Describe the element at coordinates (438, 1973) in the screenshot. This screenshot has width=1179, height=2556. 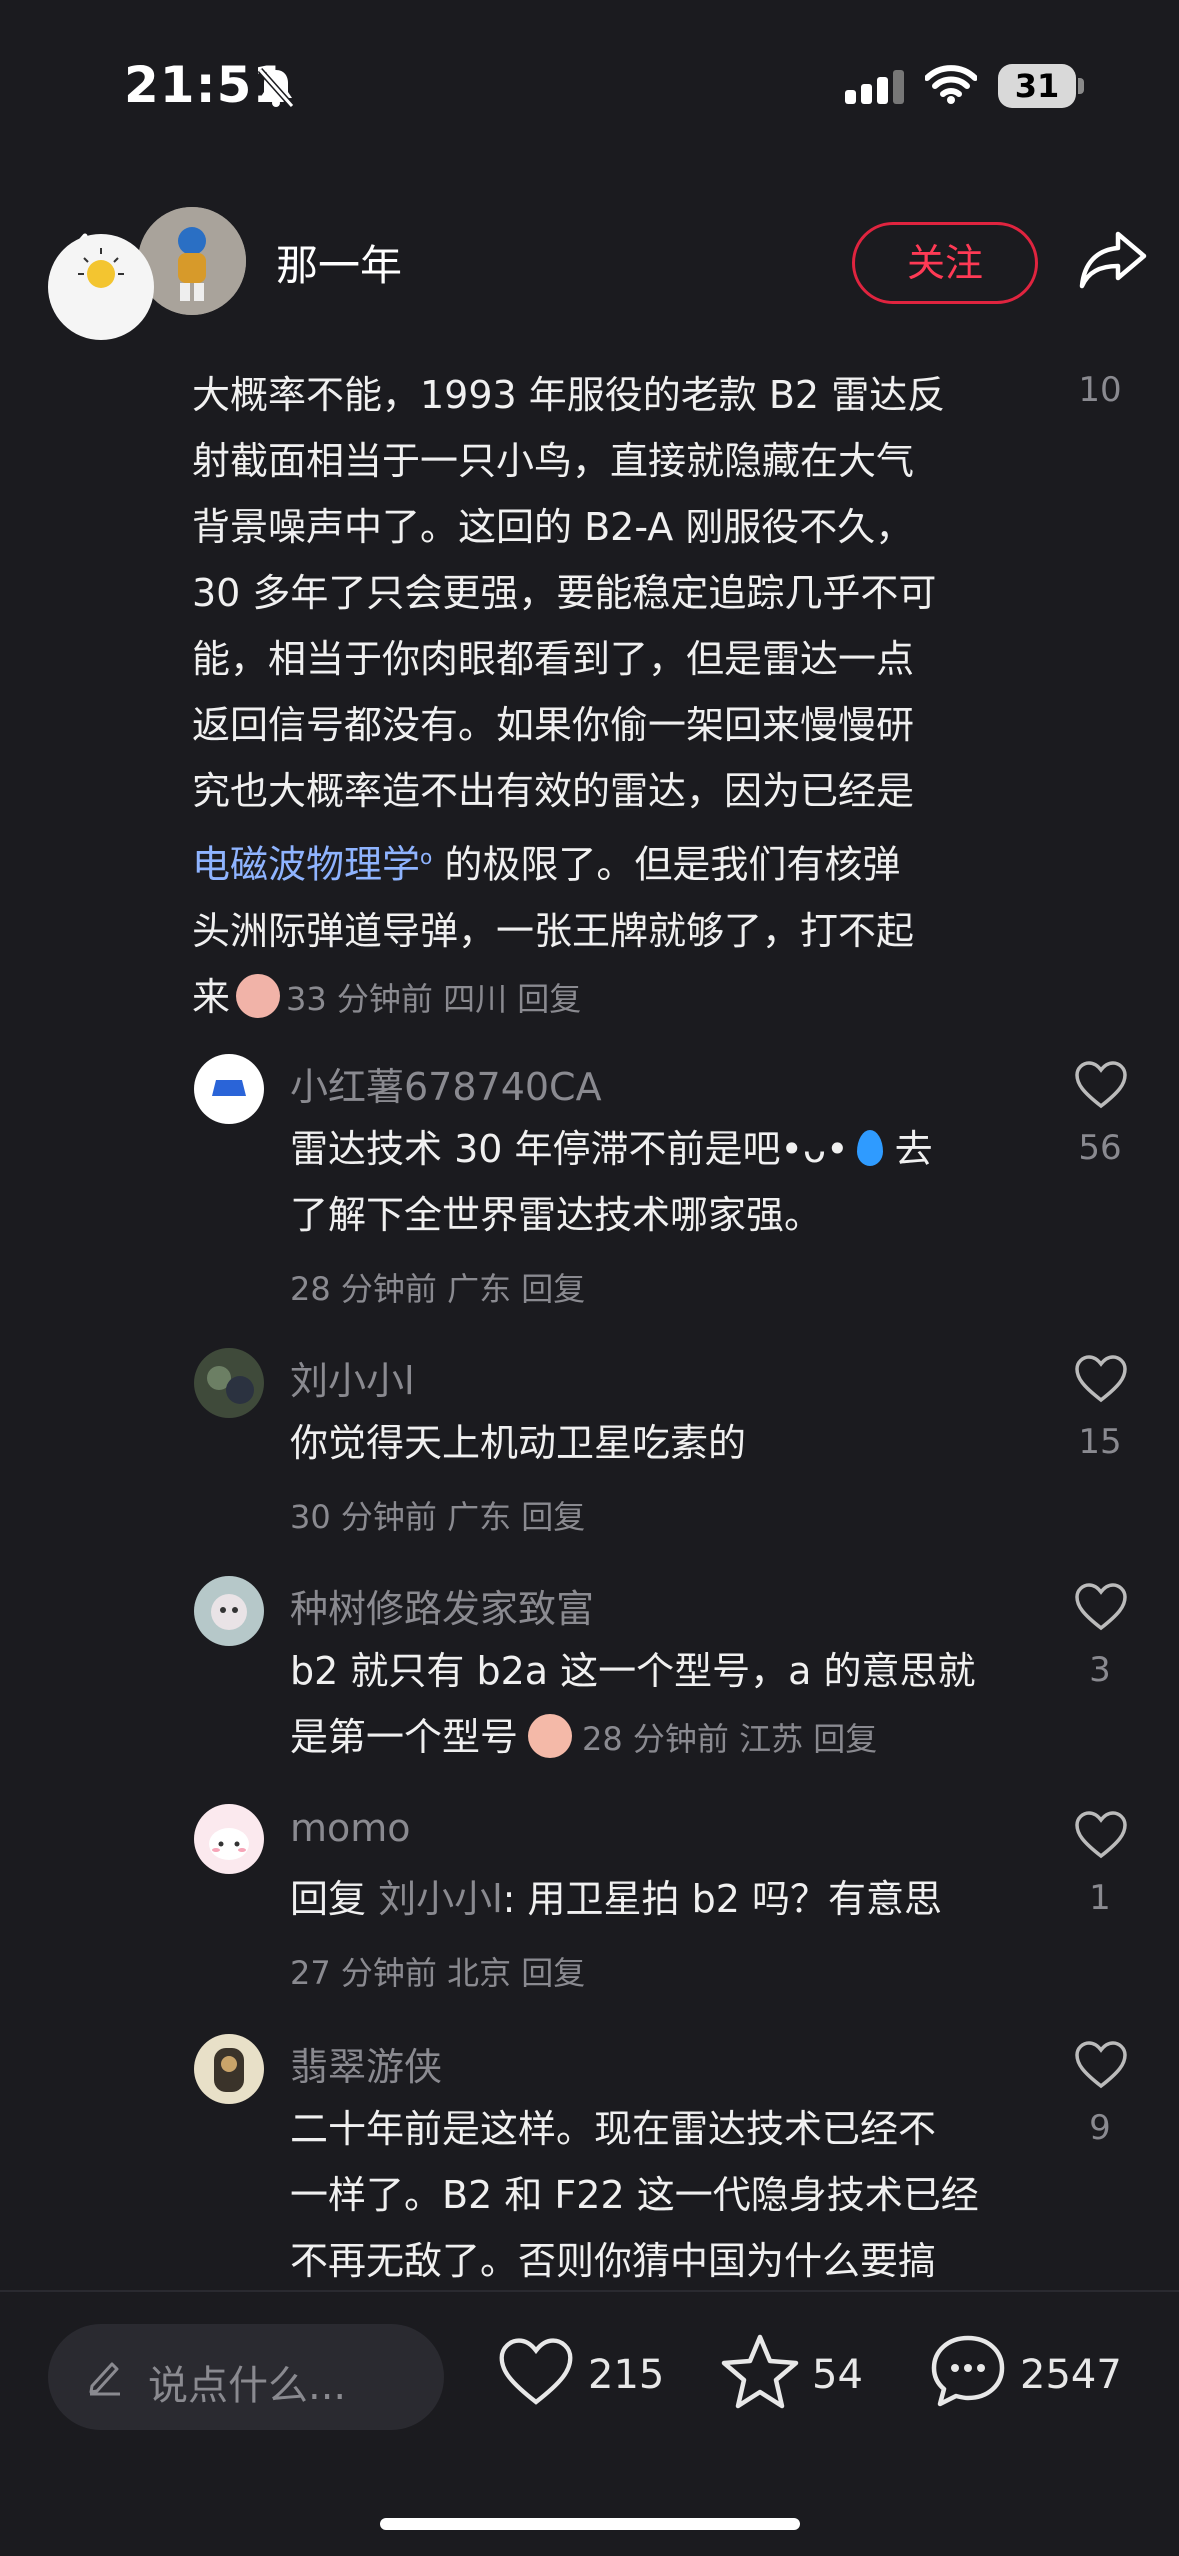
I see `reply-meta: 27 分钟前 北京 回复` at that location.